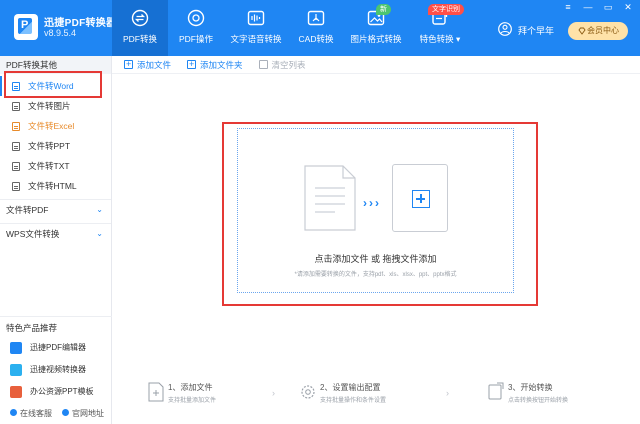 The image size is (640, 424). Describe the element at coordinates (353, 401) in the screenshot. I see `step-desc: 支持批量操作和条件设置` at that location.